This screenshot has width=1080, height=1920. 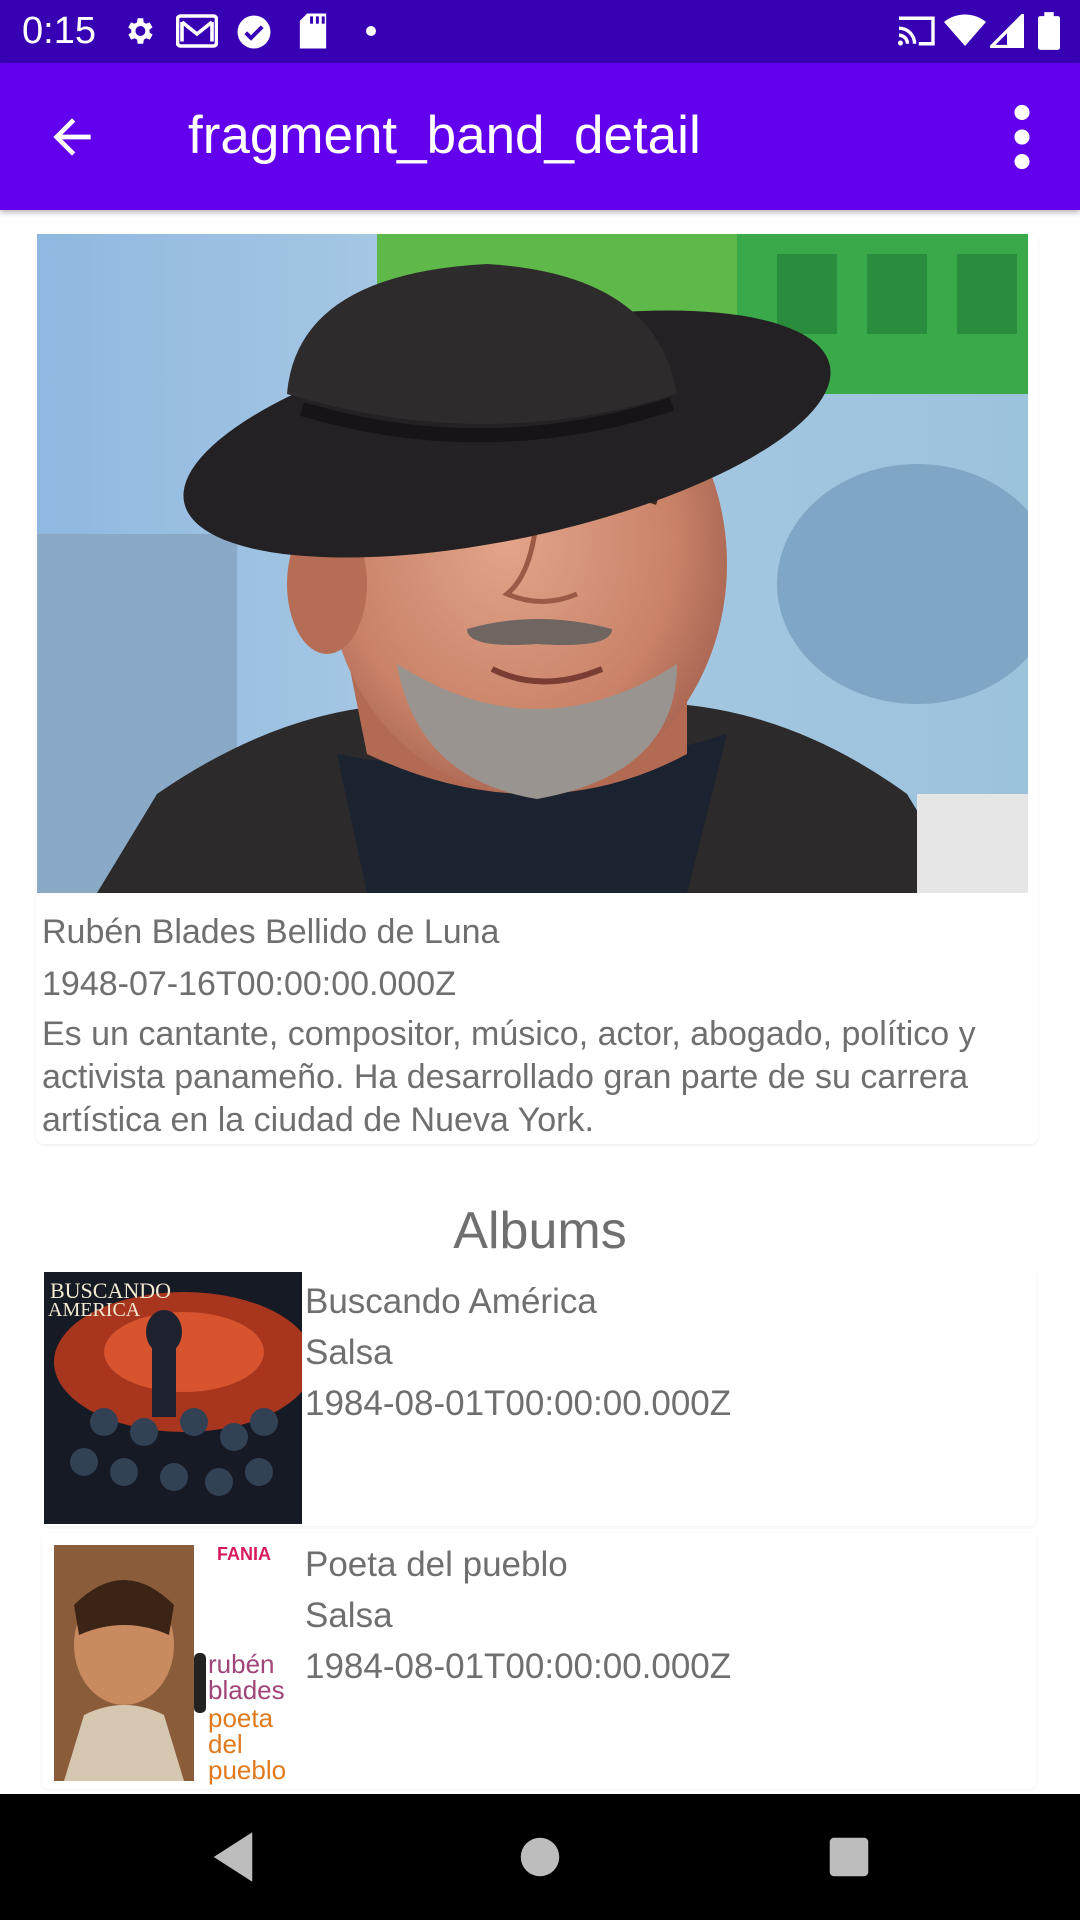 What do you see at coordinates (1007, 31) in the screenshot?
I see `signal-icon` at bounding box center [1007, 31].